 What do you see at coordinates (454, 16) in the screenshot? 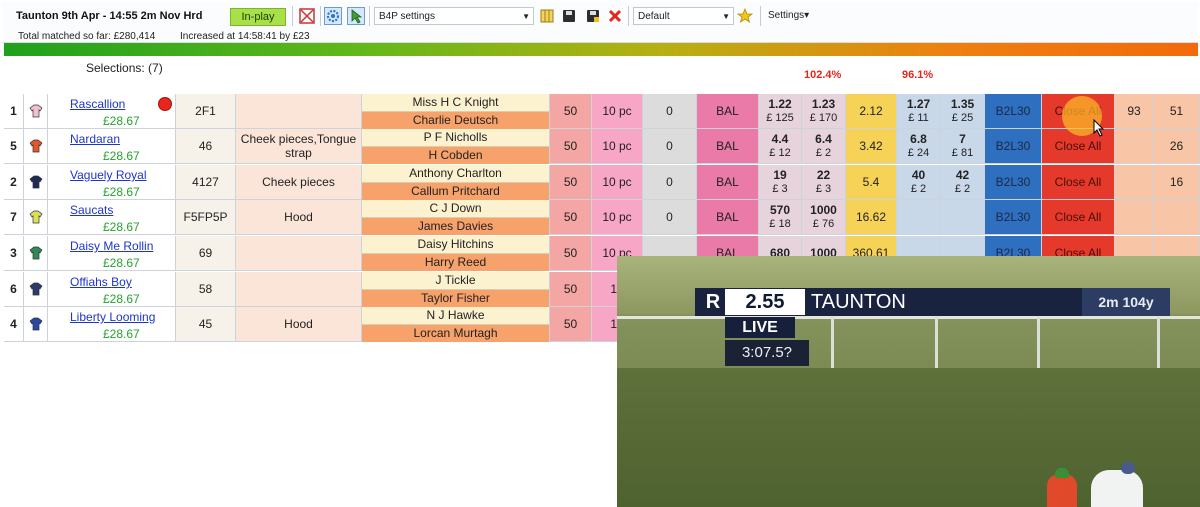
I see `settings-profile-select: B4P settings ▼` at bounding box center [454, 16].